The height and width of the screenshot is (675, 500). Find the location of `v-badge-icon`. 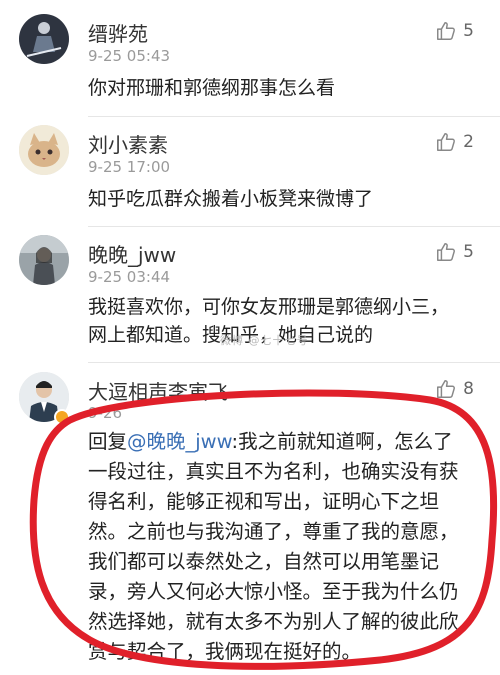

v-badge-icon is located at coordinates (62, 417).